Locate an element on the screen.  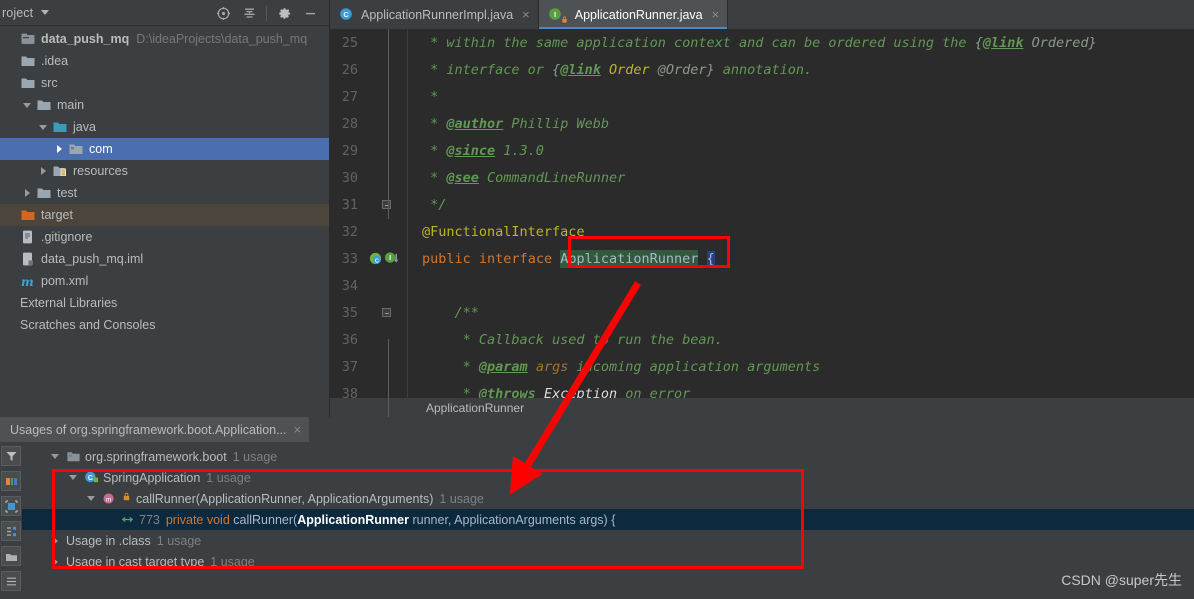
project-tree-row: test is located at coordinates (164, 193).